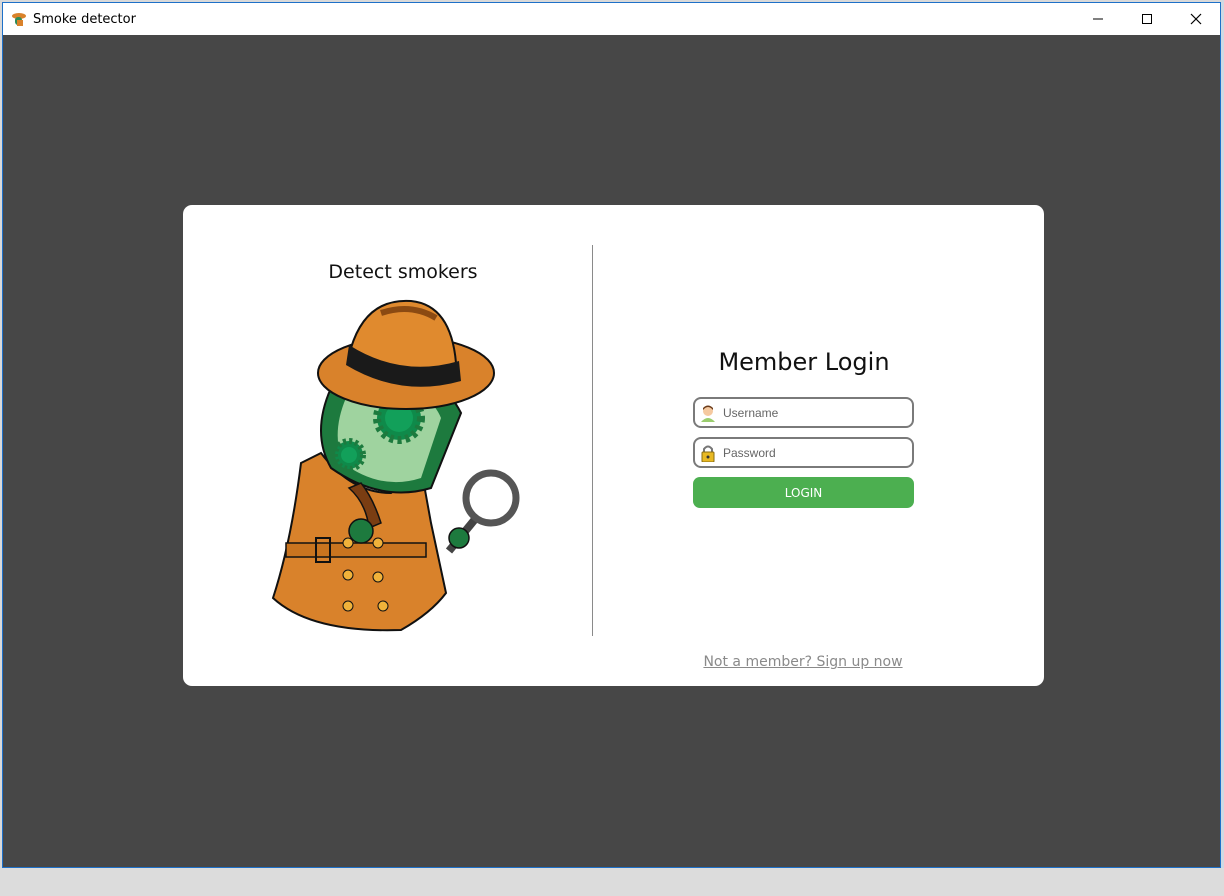 This screenshot has height=896, width=1224. I want to click on background-window-strip, so click(612, 882).